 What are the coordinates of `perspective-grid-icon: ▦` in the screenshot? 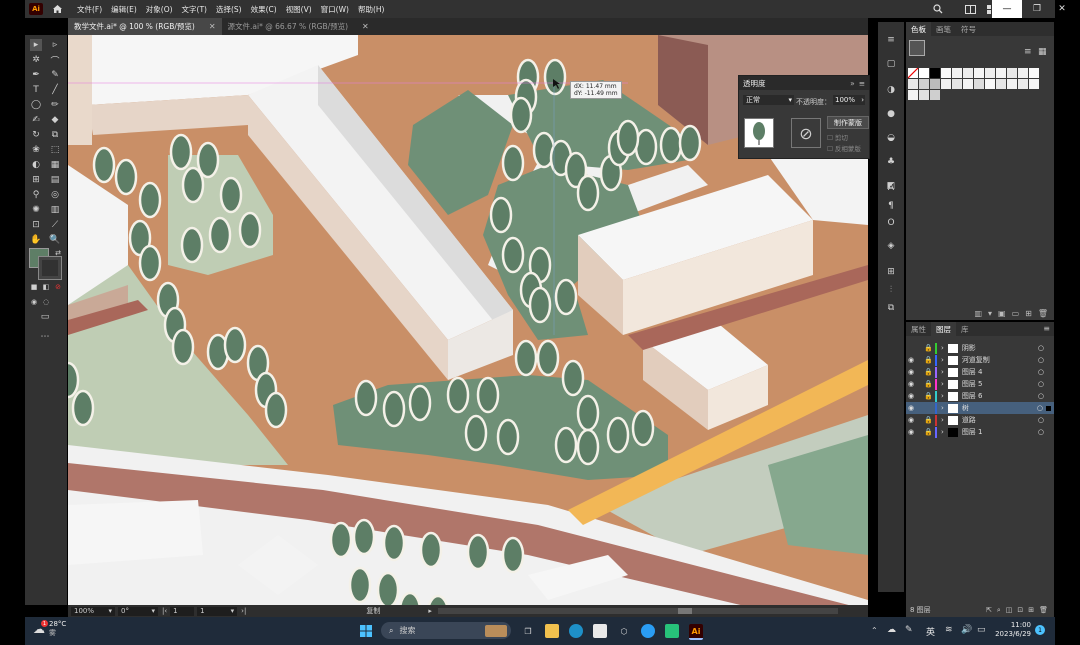 It's located at (55, 165).